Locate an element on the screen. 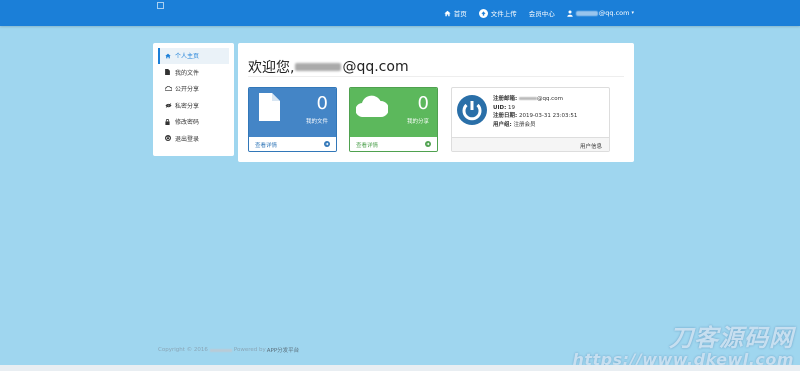 This screenshot has width=800, height=371. sidebar-item-logout: 退出登录 is located at coordinates (193, 139).